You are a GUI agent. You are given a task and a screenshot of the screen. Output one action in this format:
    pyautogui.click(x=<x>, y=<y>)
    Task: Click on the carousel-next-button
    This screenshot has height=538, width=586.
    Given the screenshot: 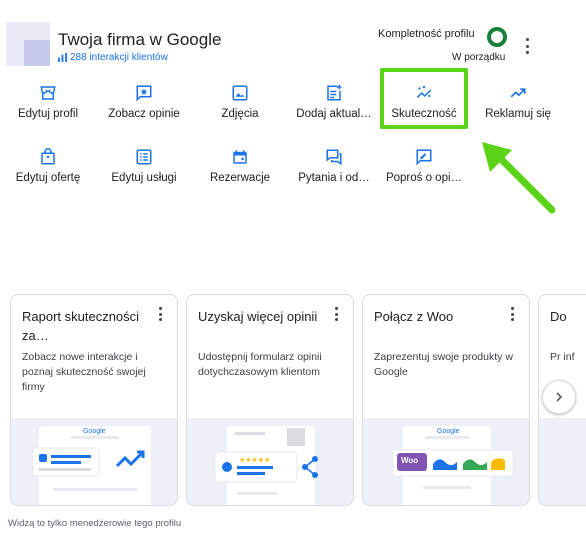 What is the action you would take?
    pyautogui.click(x=559, y=397)
    